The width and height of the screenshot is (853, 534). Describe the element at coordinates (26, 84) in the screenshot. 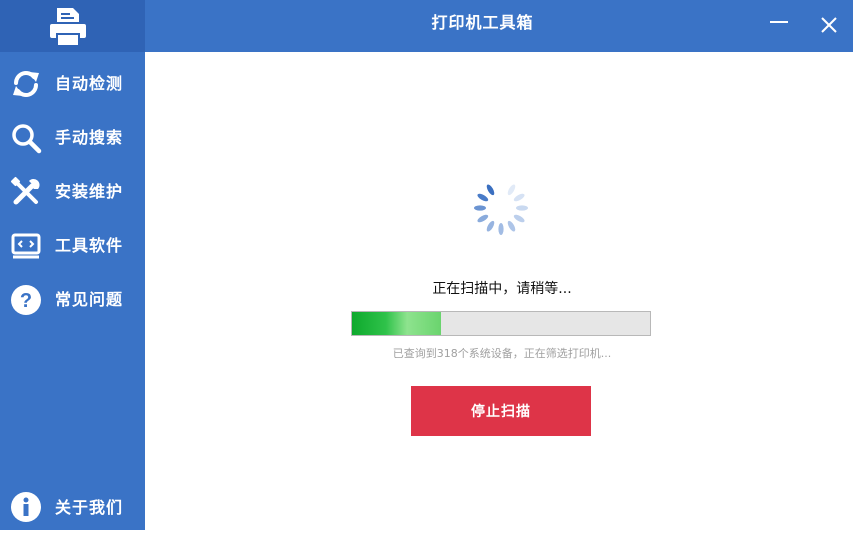

I see `refresh-icon` at that location.